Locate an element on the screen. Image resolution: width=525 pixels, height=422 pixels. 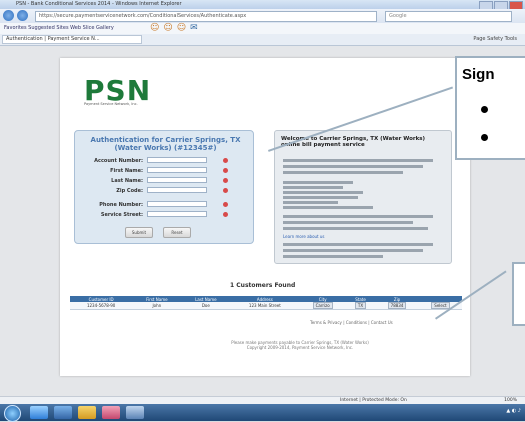
table-cell: Doe is located at coordinates (206, 306).